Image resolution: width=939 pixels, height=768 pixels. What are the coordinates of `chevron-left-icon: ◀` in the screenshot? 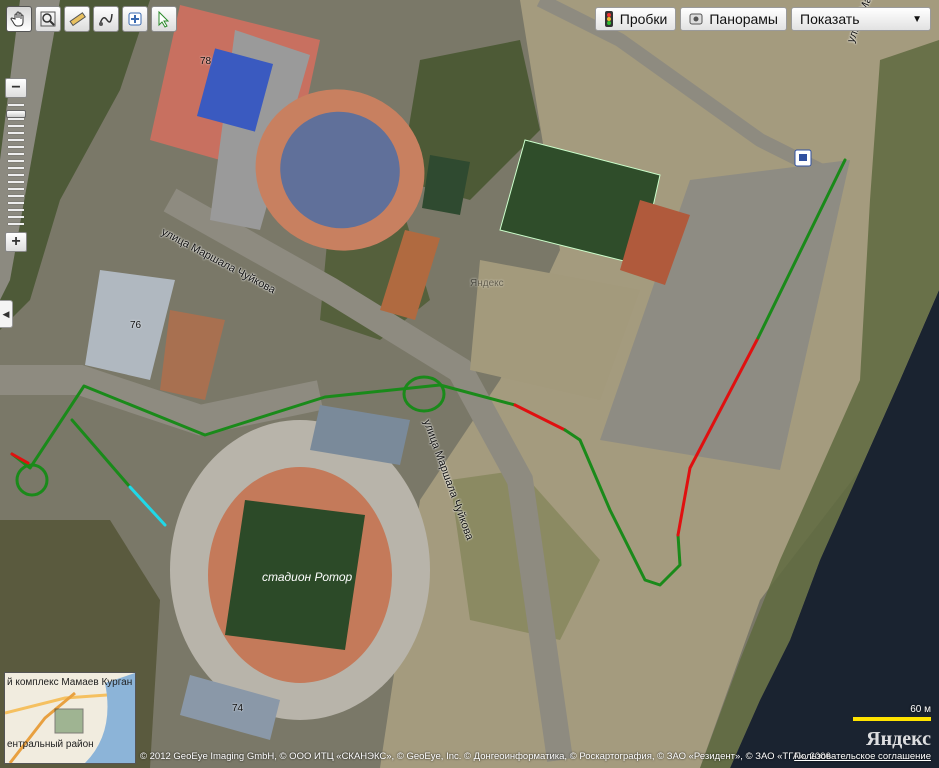 It's located at (6, 313).